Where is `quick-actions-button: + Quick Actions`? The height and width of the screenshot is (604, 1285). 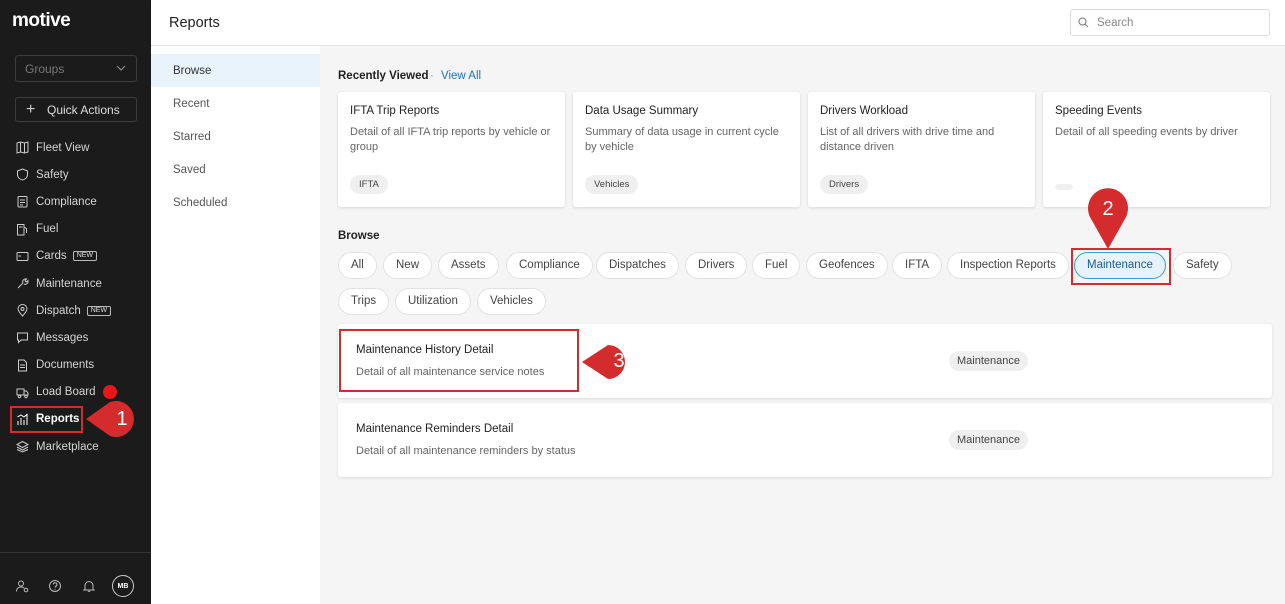 quick-actions-button: + Quick Actions is located at coordinates (76, 109).